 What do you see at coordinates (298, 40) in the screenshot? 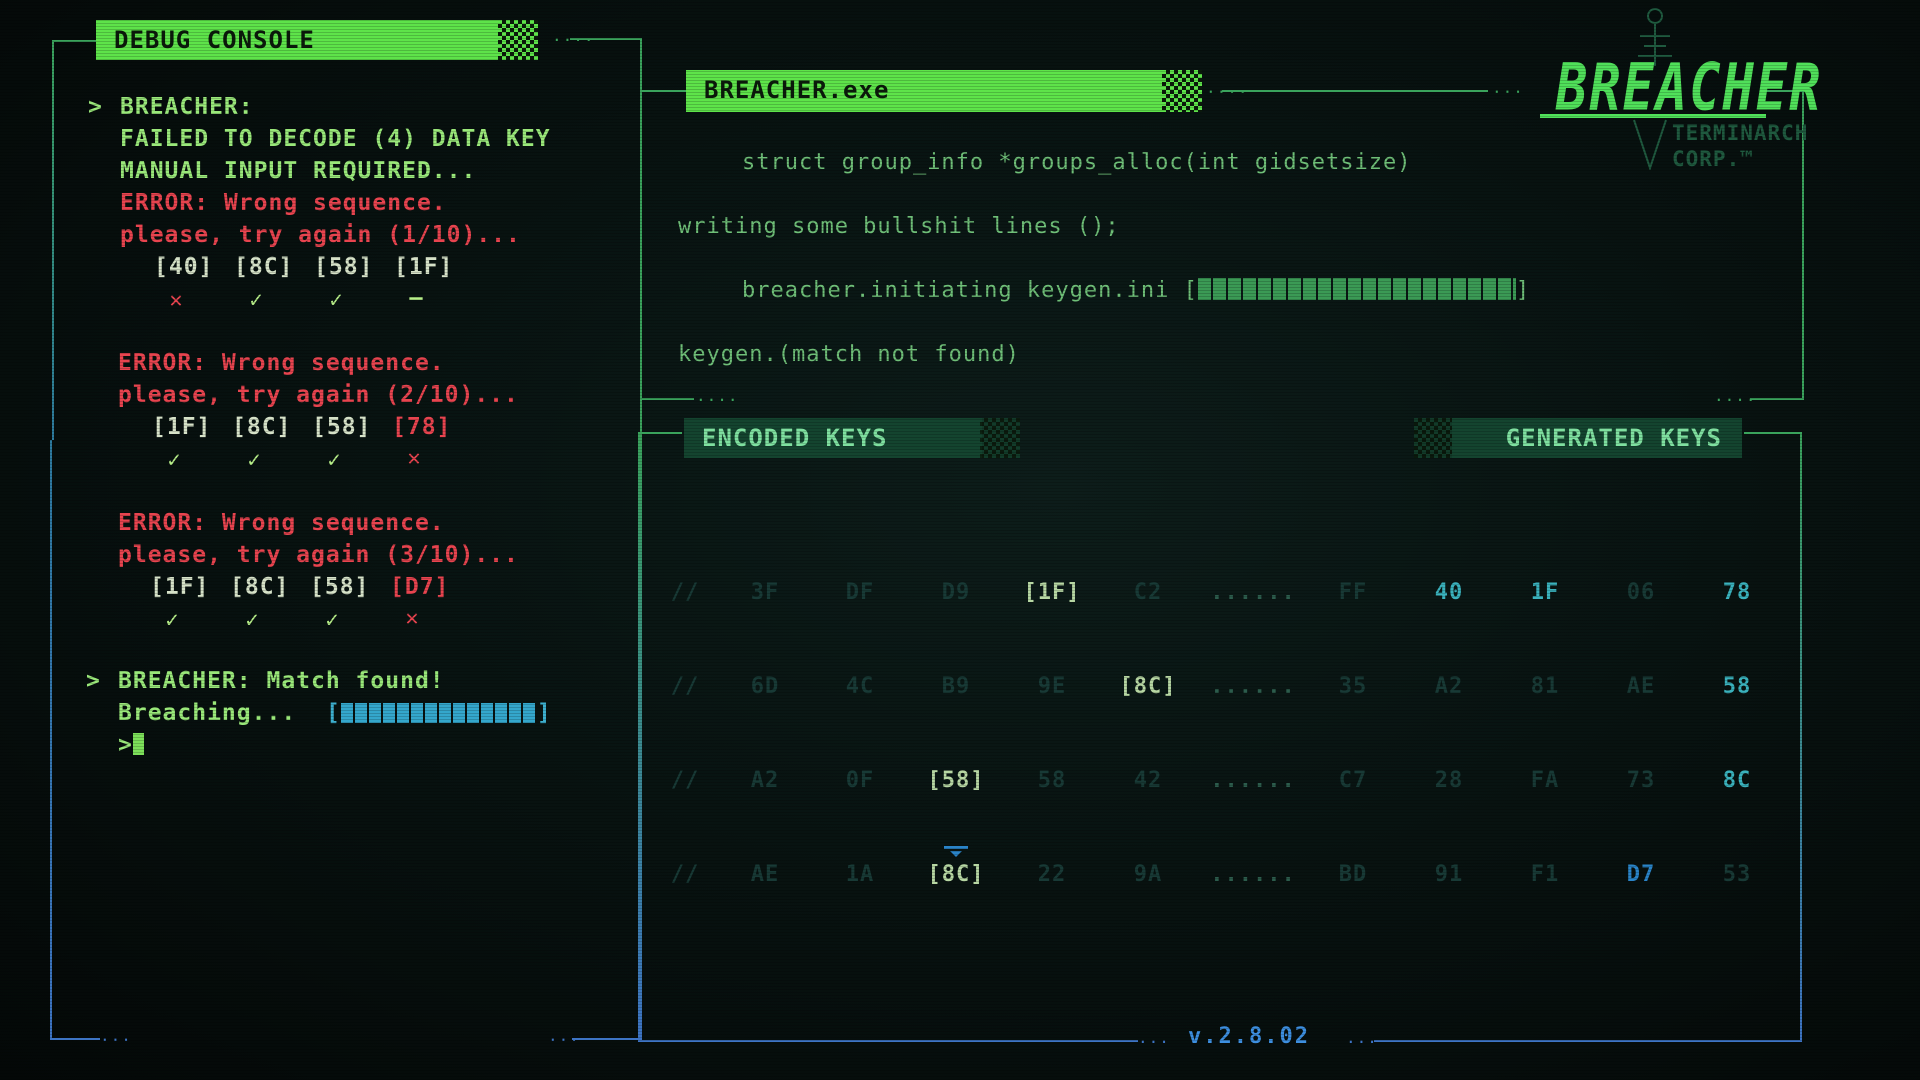
I see `debug-console-title: DEBUG CONSOLE` at bounding box center [298, 40].